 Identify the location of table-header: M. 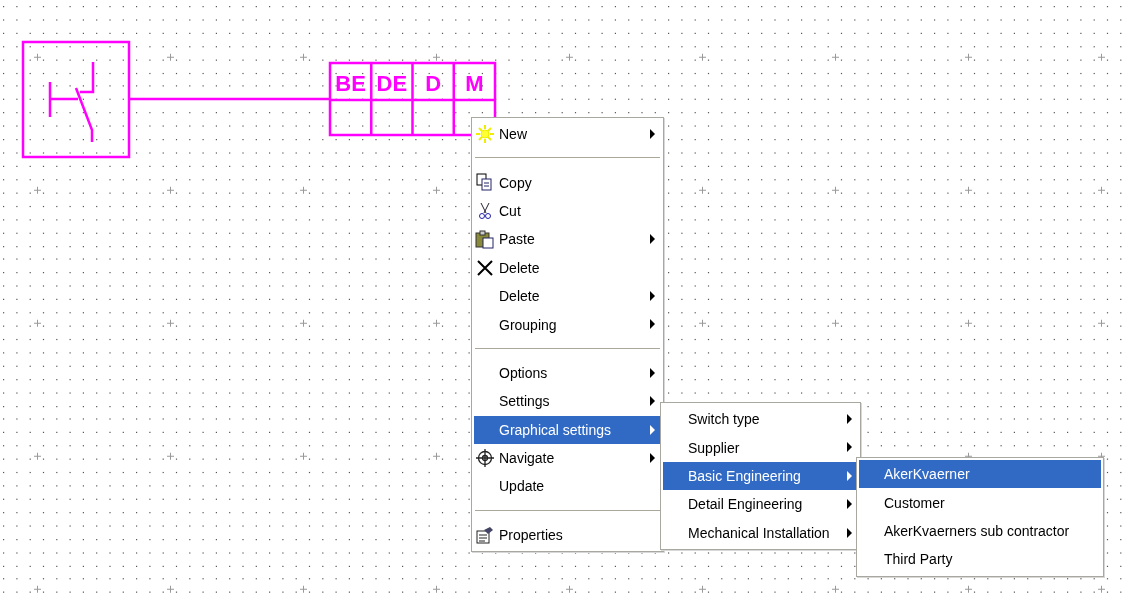
(474, 83).